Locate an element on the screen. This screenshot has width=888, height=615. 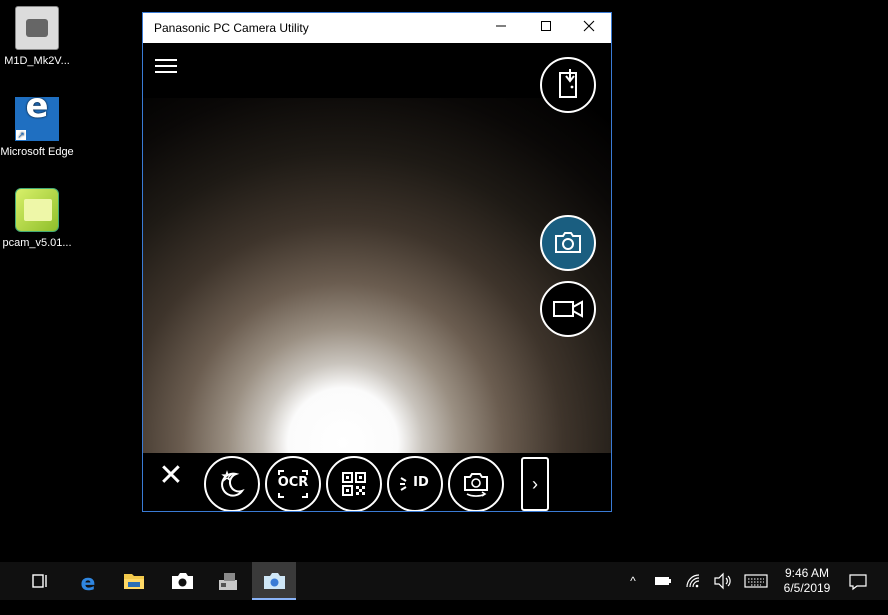
notification-icon is located at coordinates (858, 582).